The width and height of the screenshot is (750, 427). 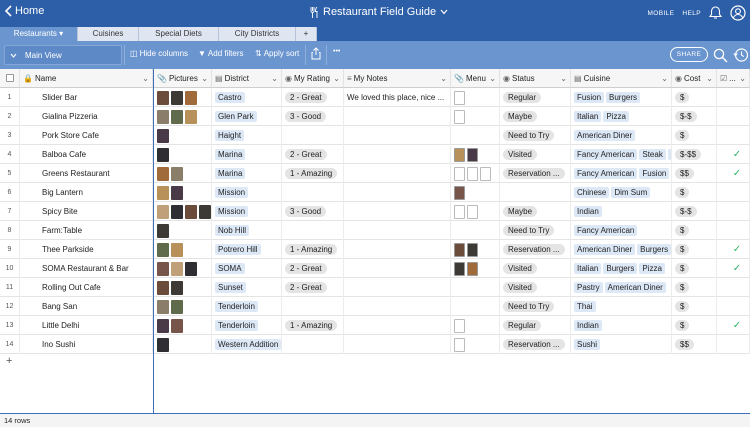 What do you see at coordinates (86, 249) in the screenshot?
I see `cell-name: Thee Parkside` at bounding box center [86, 249].